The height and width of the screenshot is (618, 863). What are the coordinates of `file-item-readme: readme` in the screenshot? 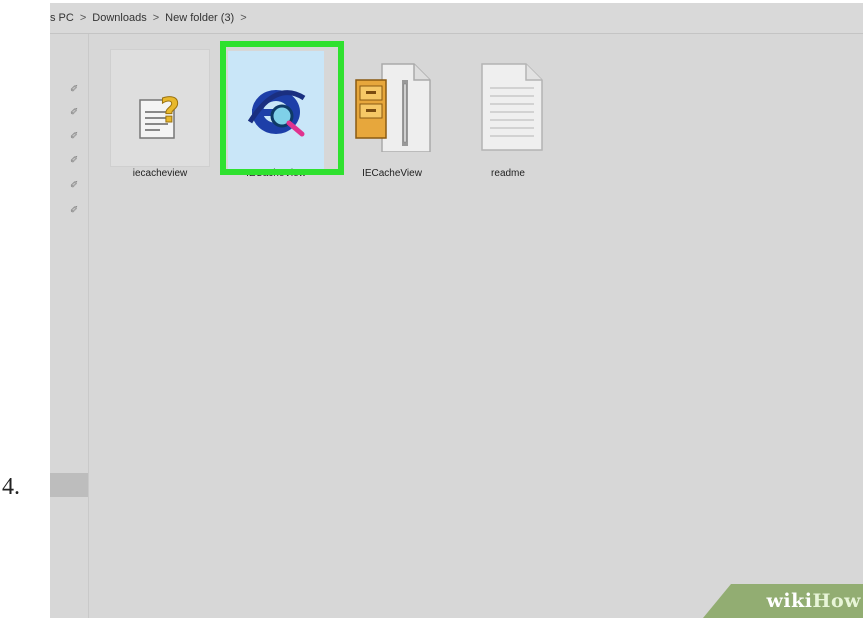 It's located at (508, 114).